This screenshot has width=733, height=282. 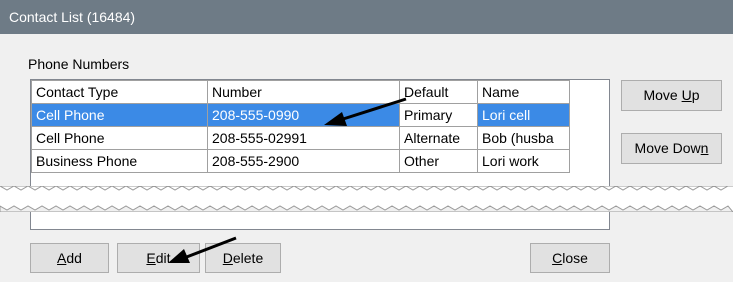 I want to click on move-down-button: Move Down, so click(x=671, y=148).